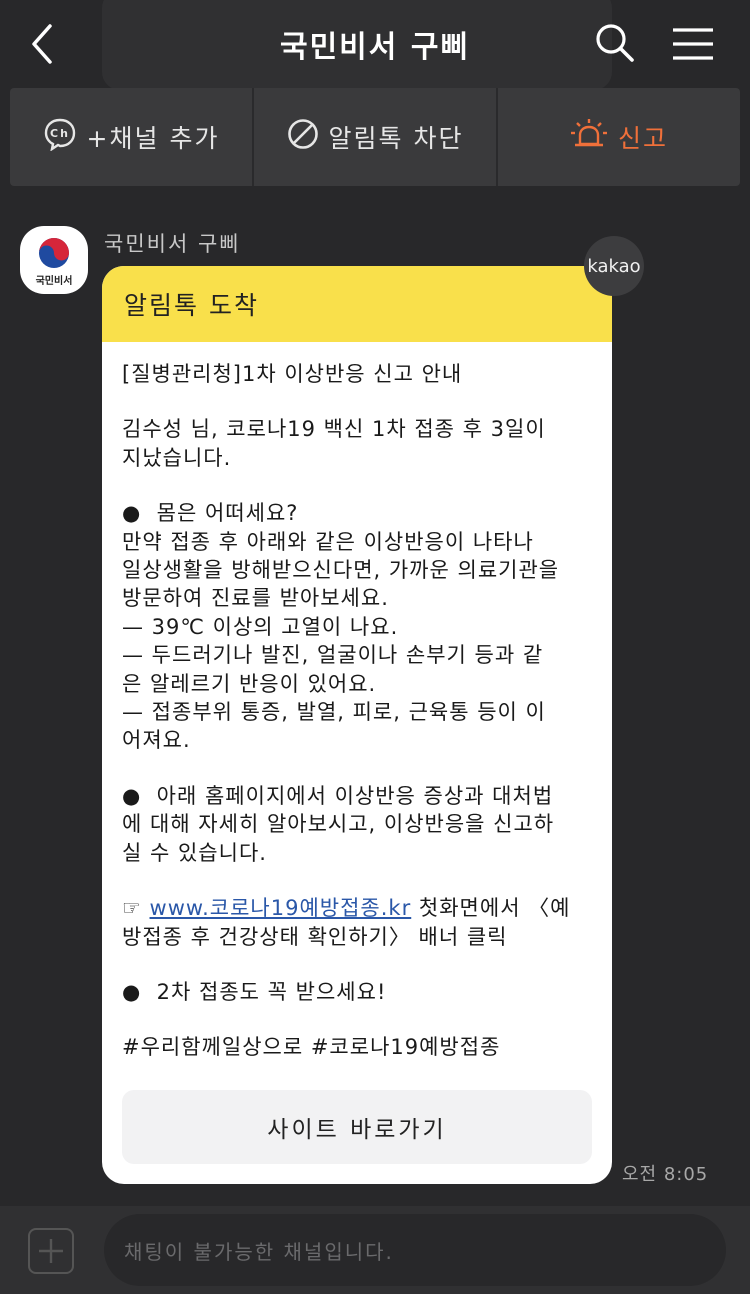 The image size is (750, 1294). I want to click on avatar-caption: 국민비서, so click(54, 281).